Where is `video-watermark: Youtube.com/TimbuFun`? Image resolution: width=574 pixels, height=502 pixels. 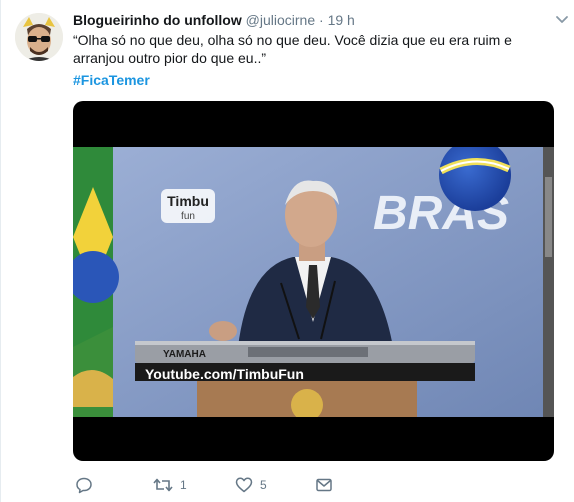
video-watermark: Youtube.com/TimbuFun is located at coordinates (224, 374).